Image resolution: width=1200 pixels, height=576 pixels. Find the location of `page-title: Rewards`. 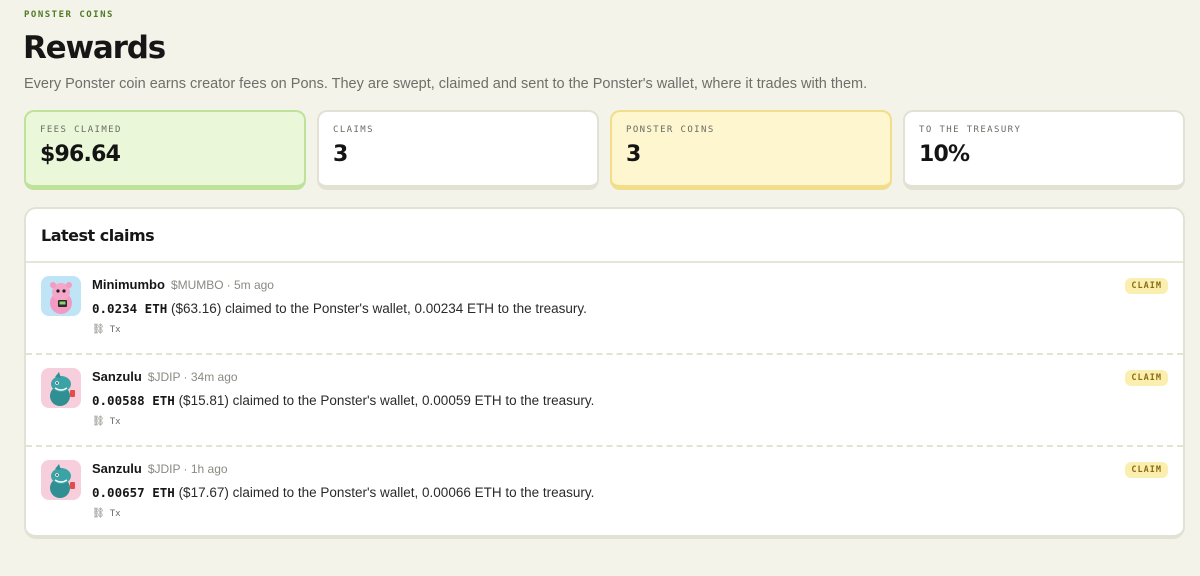

page-title: Rewards is located at coordinates (94, 48).